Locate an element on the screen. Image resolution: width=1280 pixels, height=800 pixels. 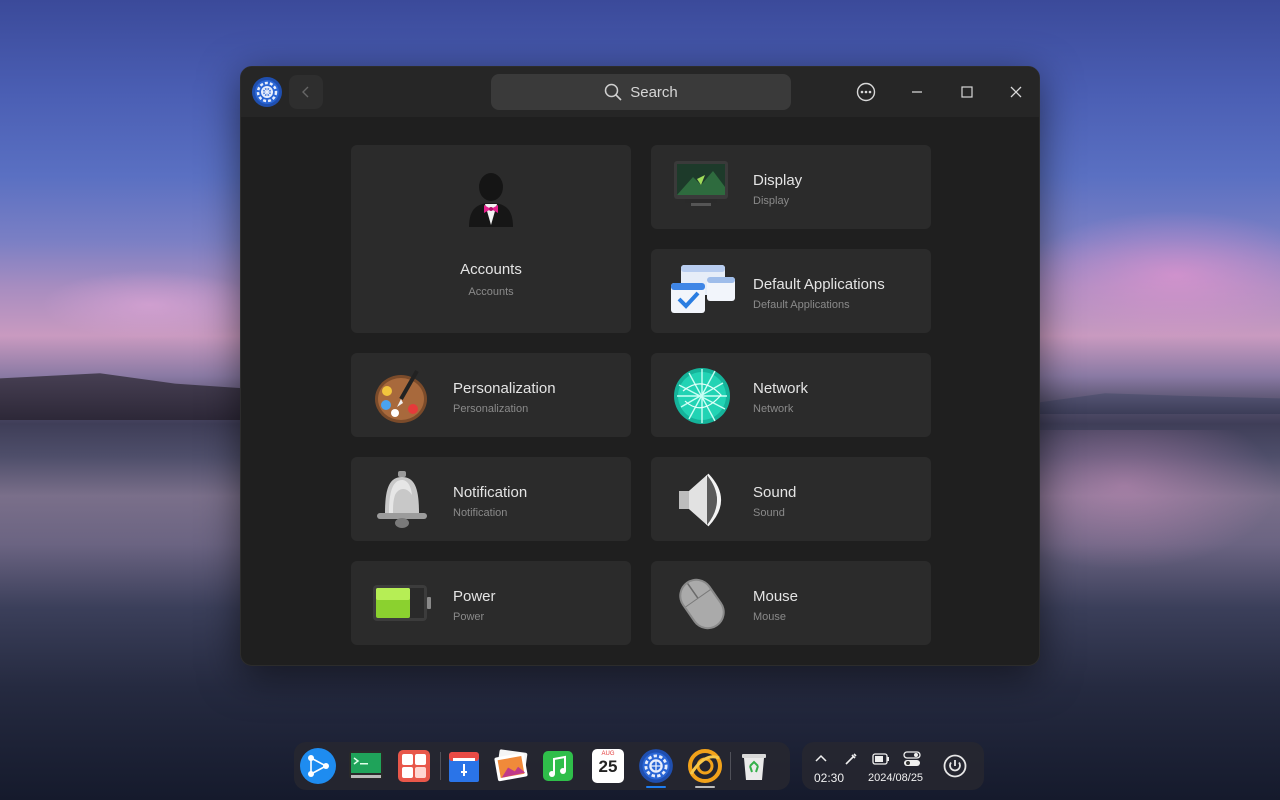
dock-image-viewer is located at coordinates (512, 766).